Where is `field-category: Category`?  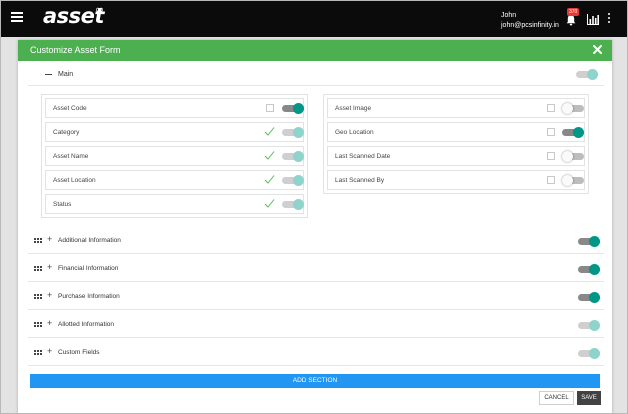
field-category: Category is located at coordinates (174, 132).